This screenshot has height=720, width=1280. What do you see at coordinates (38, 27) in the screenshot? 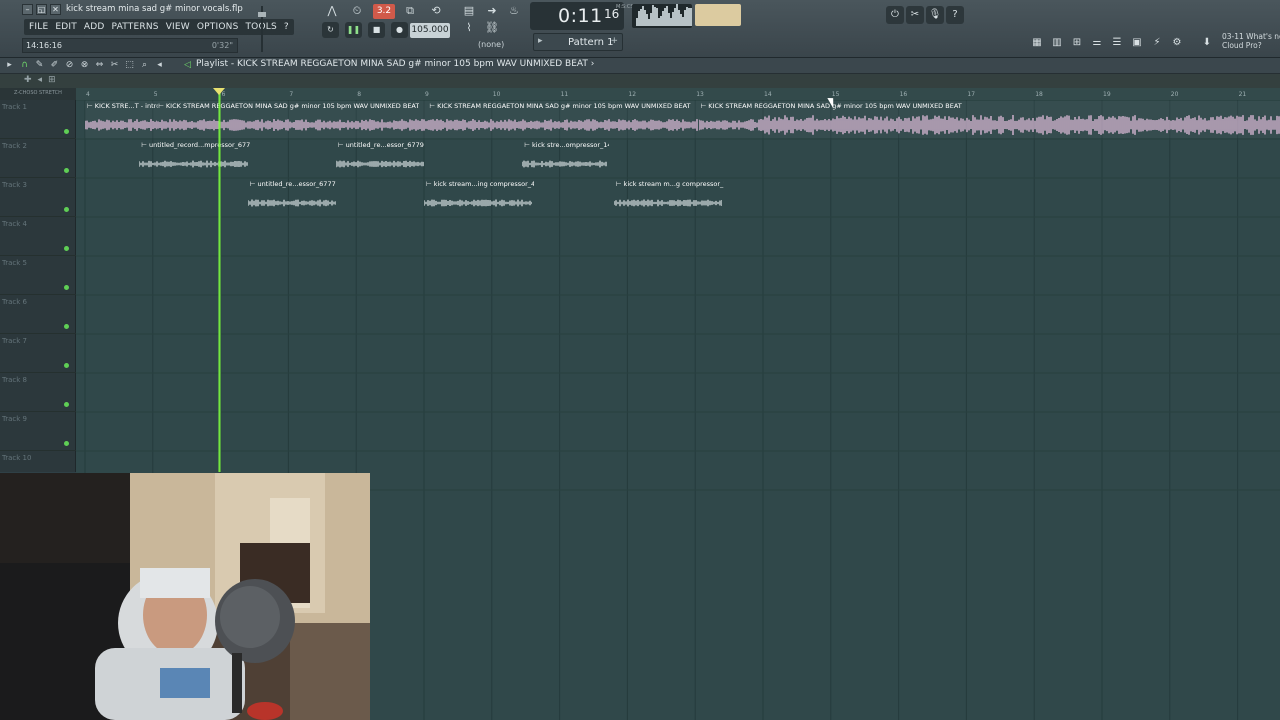
I see `menu-file: FILE` at bounding box center [38, 27].